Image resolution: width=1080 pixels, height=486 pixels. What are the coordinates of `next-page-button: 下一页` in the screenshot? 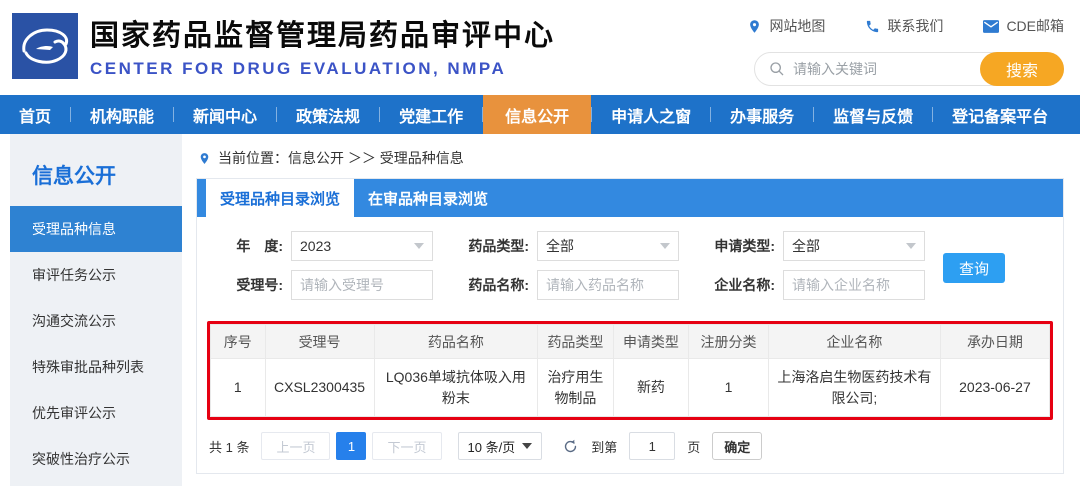 It's located at (407, 446).